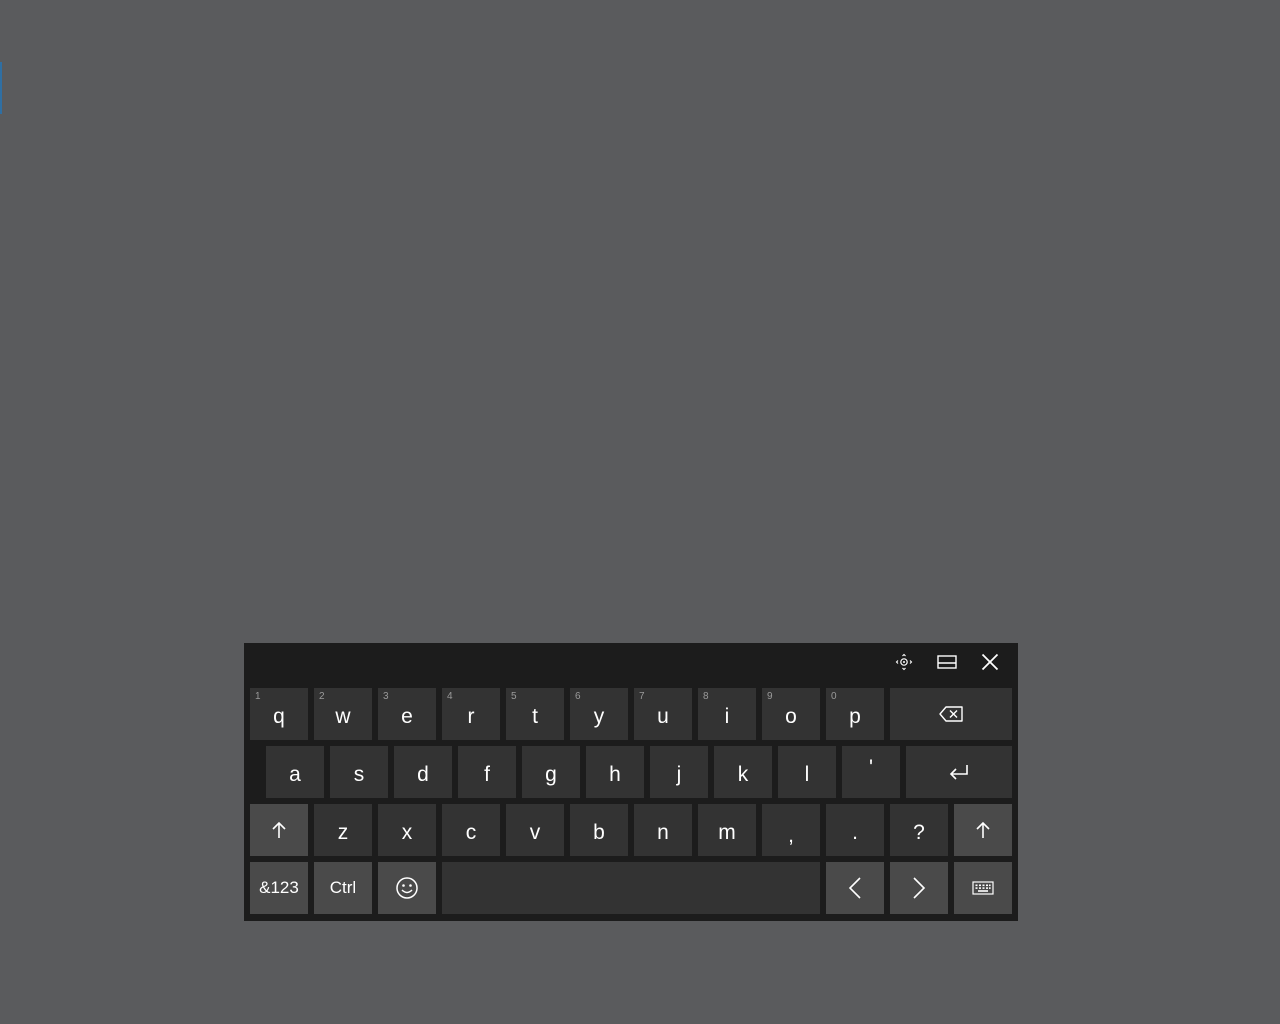 The height and width of the screenshot is (1024, 1280). Describe the element at coordinates (386, 696) in the screenshot. I see `key-hint: 3` at that location.